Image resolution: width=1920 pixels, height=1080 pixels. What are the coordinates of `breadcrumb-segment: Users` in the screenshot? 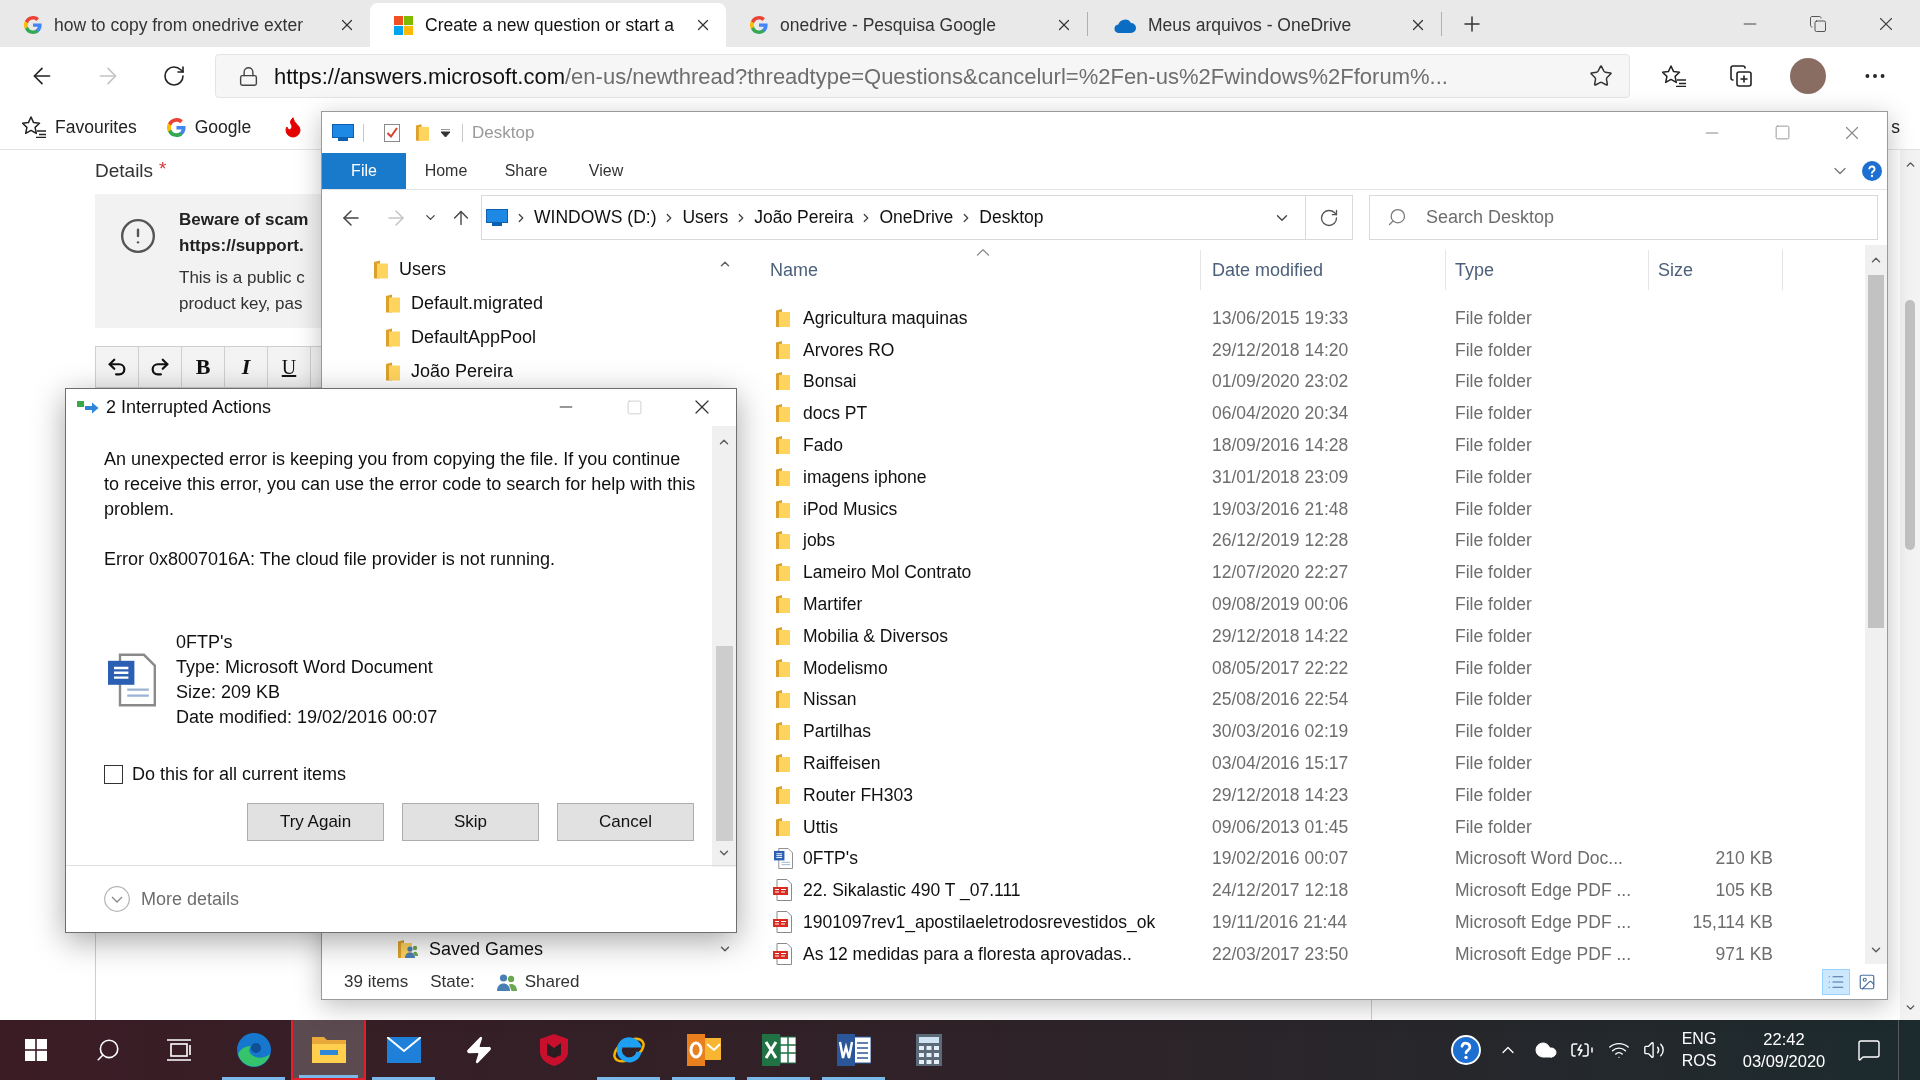 It's located at (705, 217).